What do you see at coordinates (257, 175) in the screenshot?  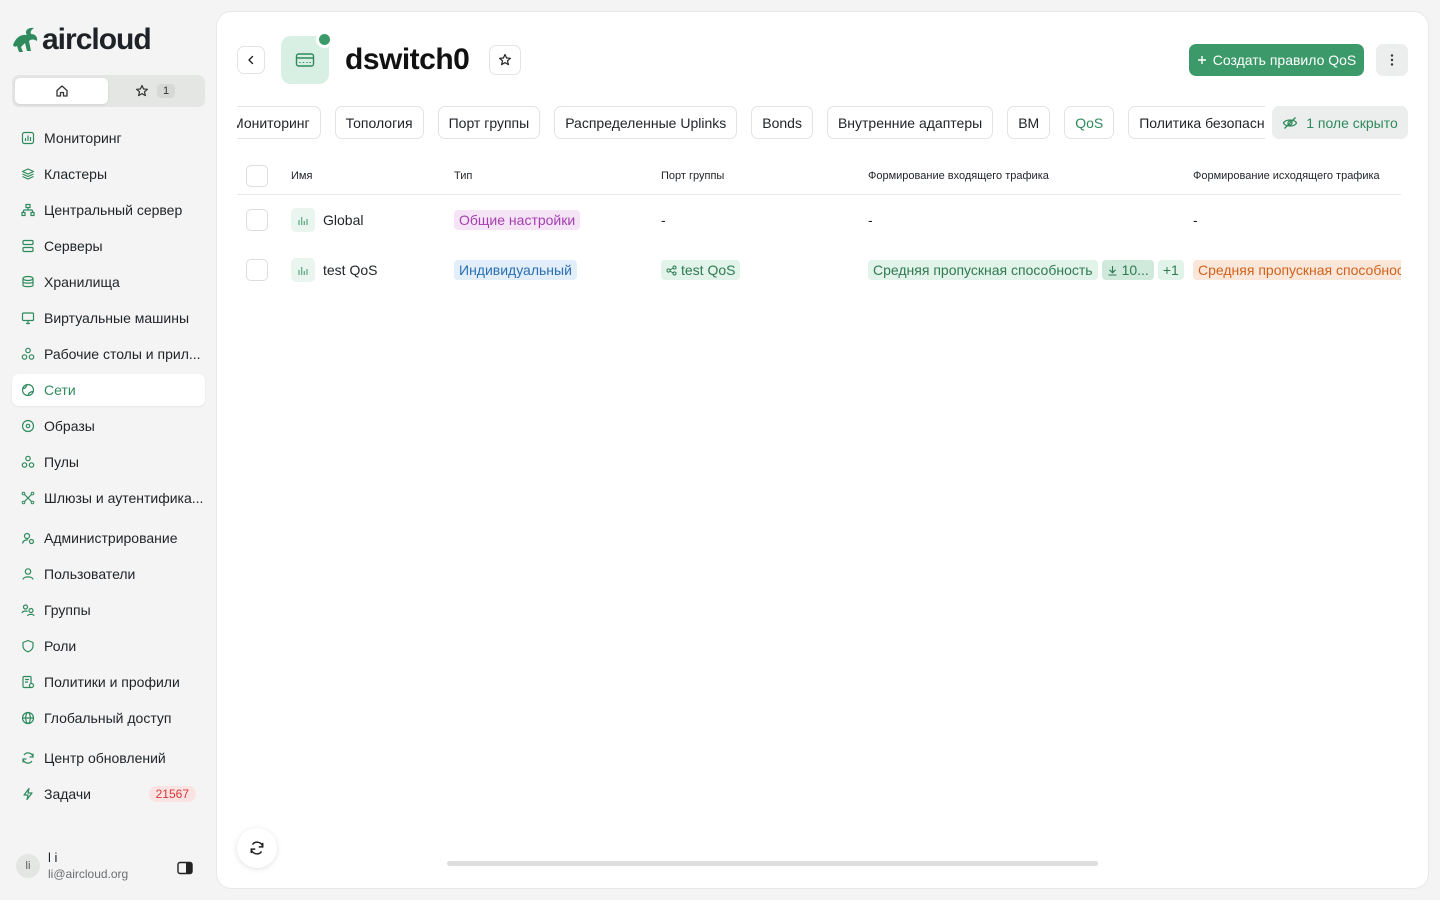 I see `select-all-checkbox` at bounding box center [257, 175].